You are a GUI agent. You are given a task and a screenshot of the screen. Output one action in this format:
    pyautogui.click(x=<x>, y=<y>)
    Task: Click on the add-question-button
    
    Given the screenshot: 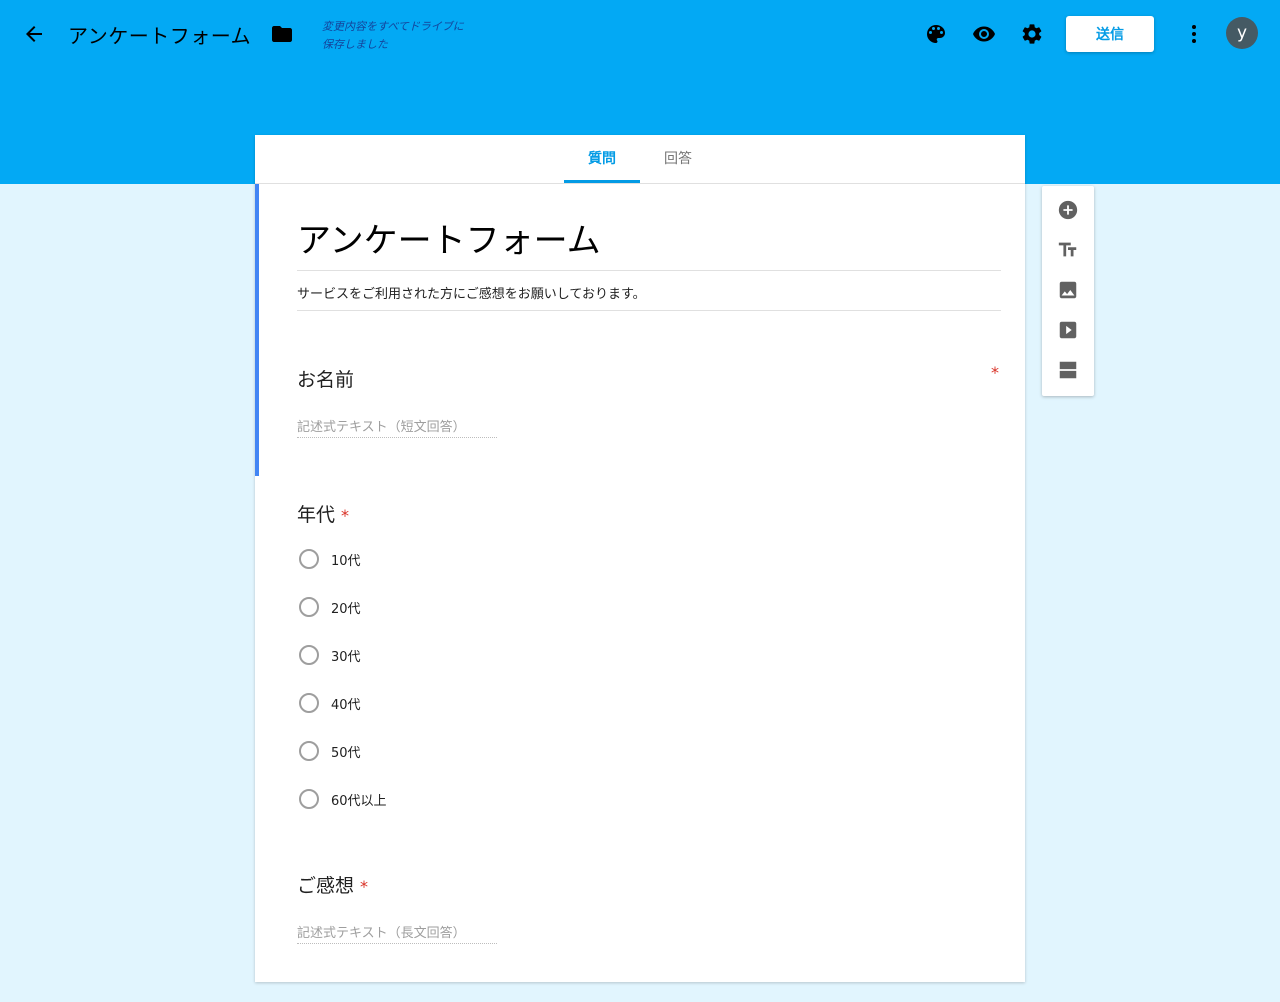 What is the action you would take?
    pyautogui.click(x=1068, y=210)
    